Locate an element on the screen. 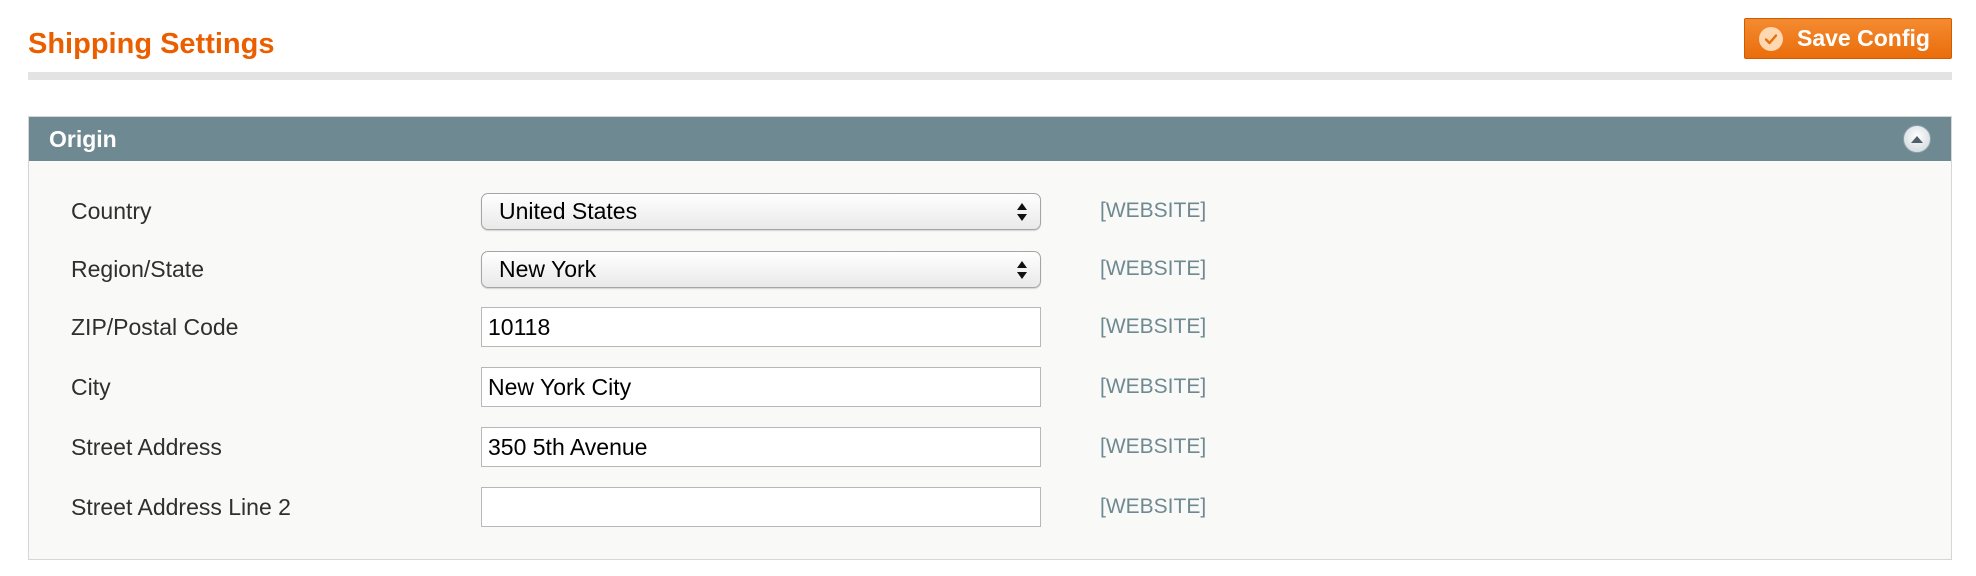  check-circle-icon is located at coordinates (1771, 38).